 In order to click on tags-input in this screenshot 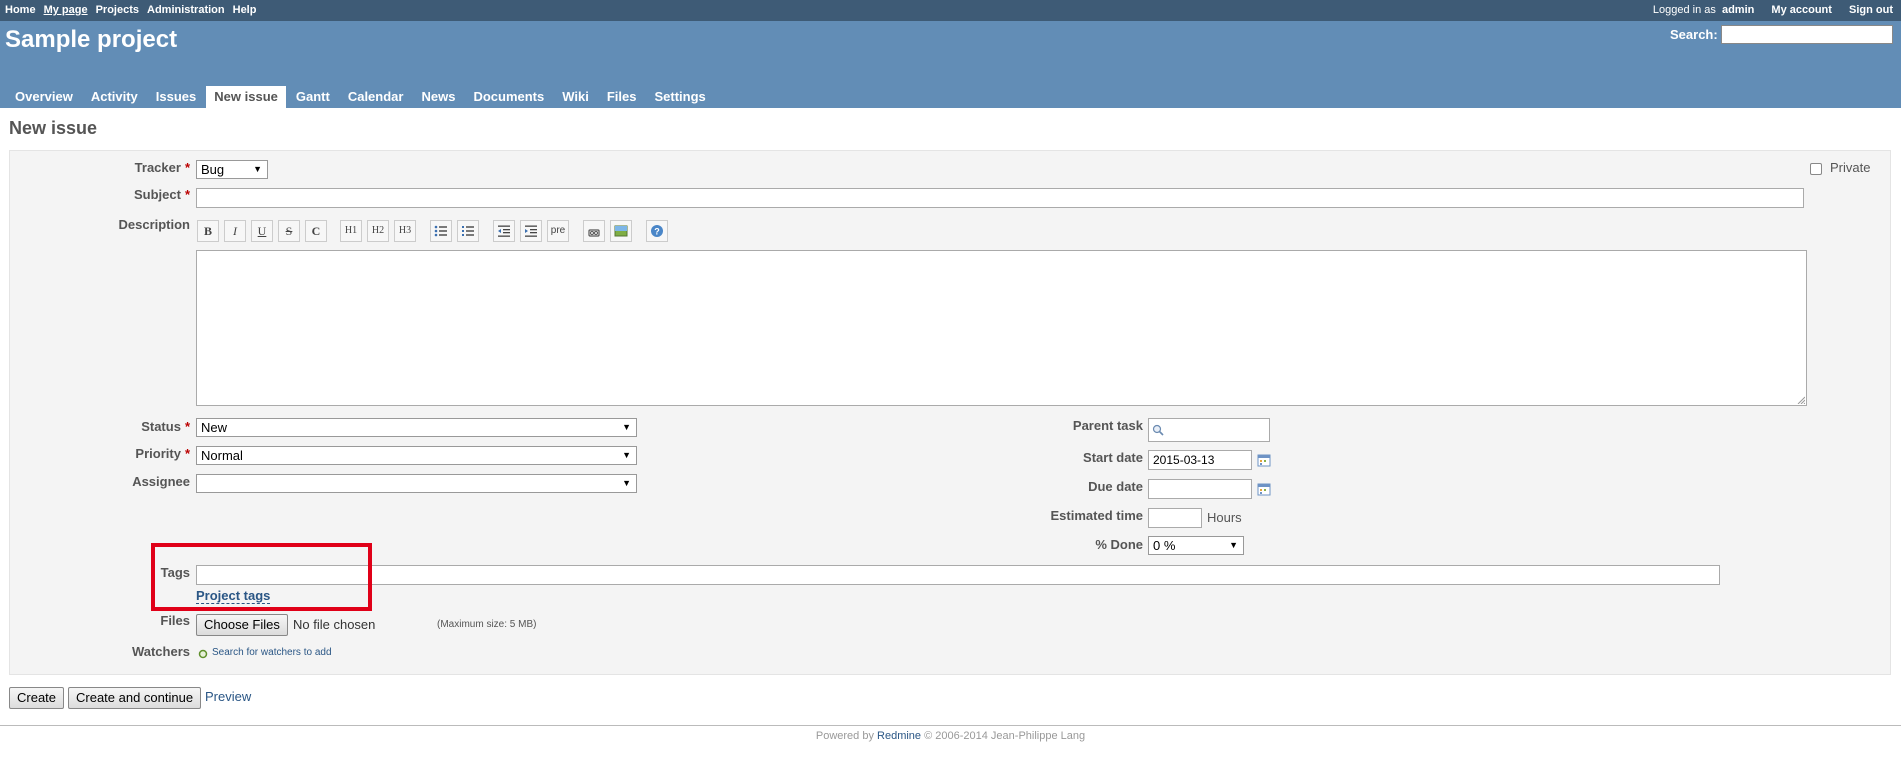, I will do `click(958, 575)`.